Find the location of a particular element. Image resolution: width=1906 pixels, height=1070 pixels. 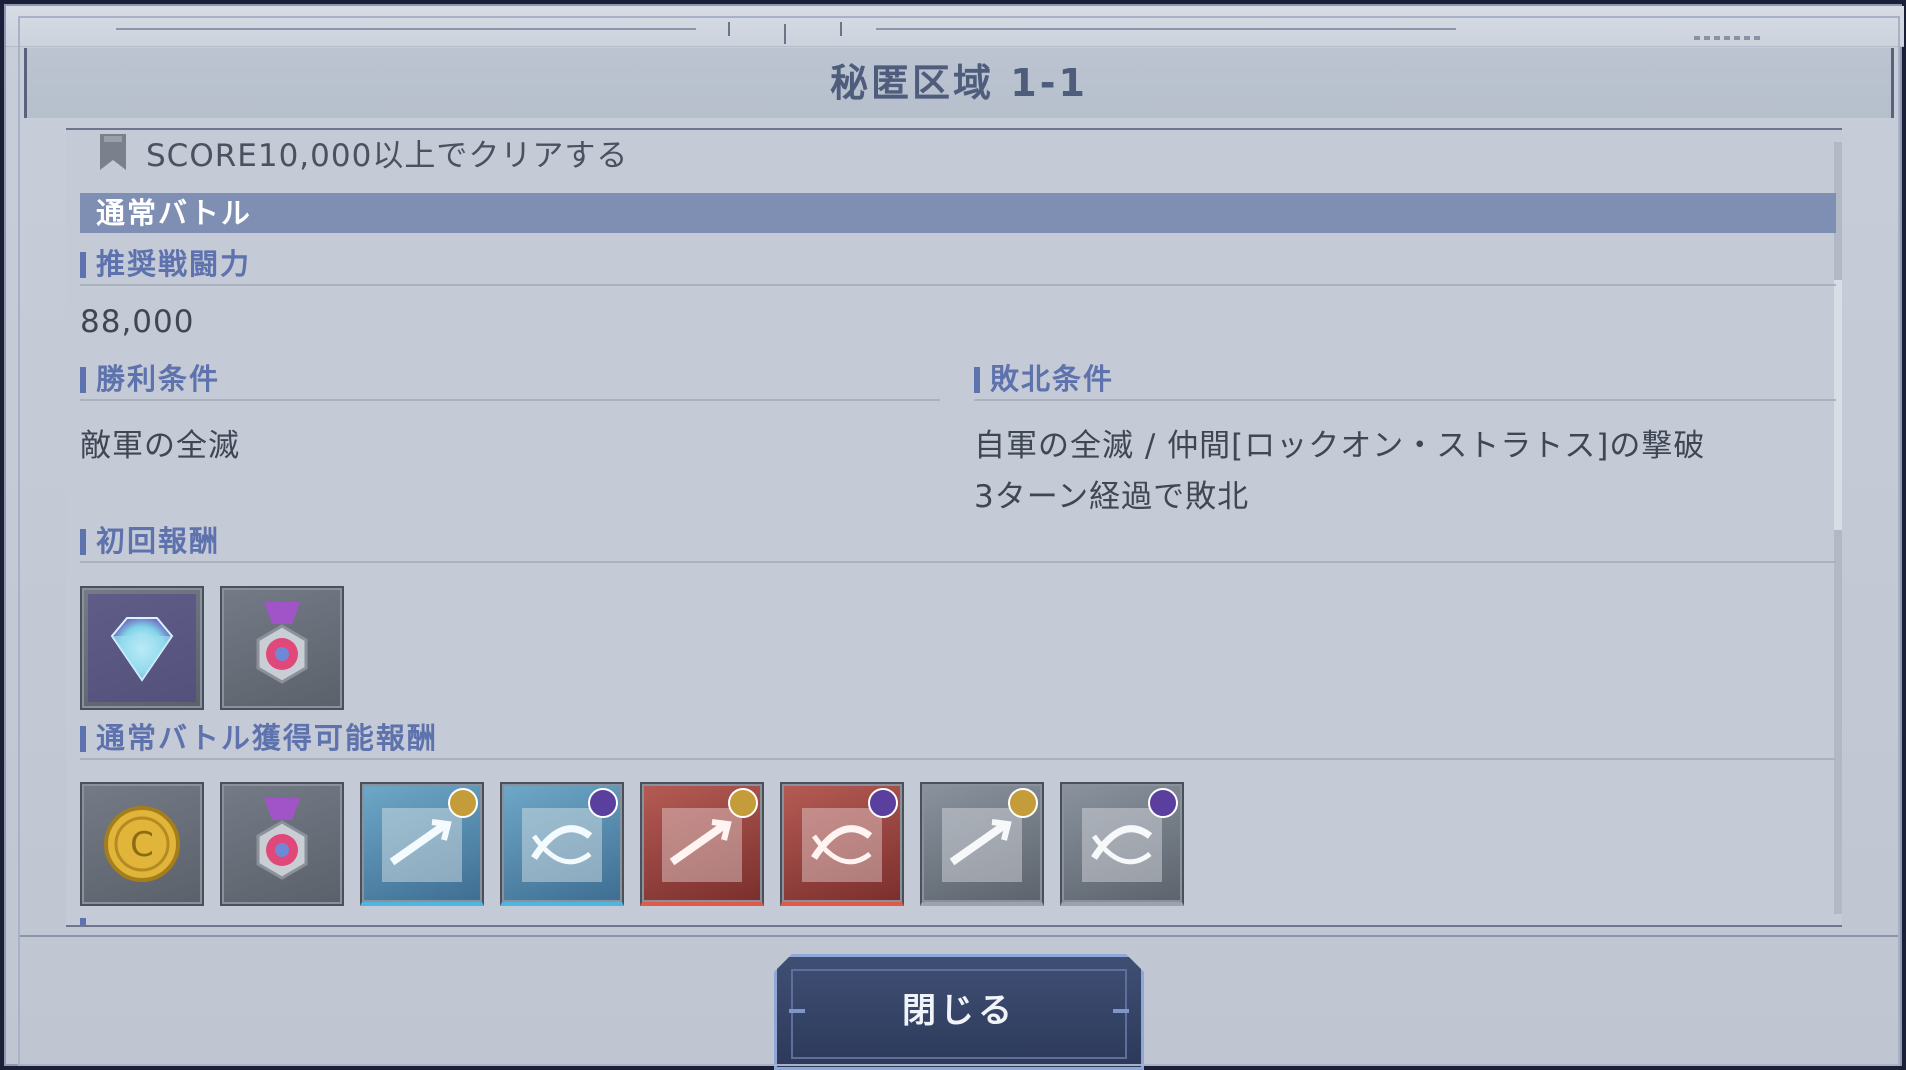

defeat-condition-2: 3ターン経過で敗北 is located at coordinates (1112, 497).